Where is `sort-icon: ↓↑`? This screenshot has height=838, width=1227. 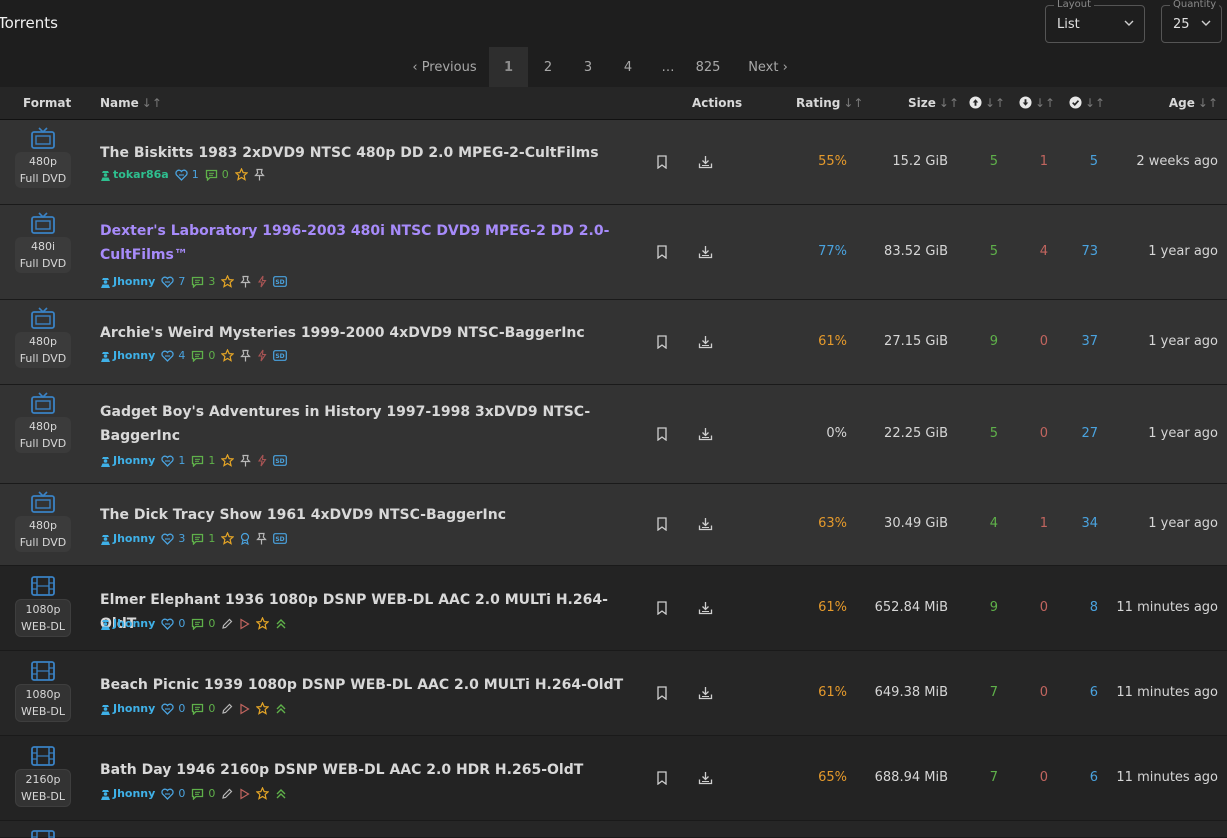 sort-icon: ↓↑ is located at coordinates (1095, 103).